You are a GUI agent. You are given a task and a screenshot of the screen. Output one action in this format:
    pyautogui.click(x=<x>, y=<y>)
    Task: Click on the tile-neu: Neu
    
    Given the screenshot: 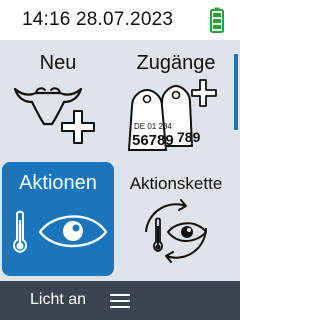 What is the action you would take?
    pyautogui.click(x=58, y=103)
    